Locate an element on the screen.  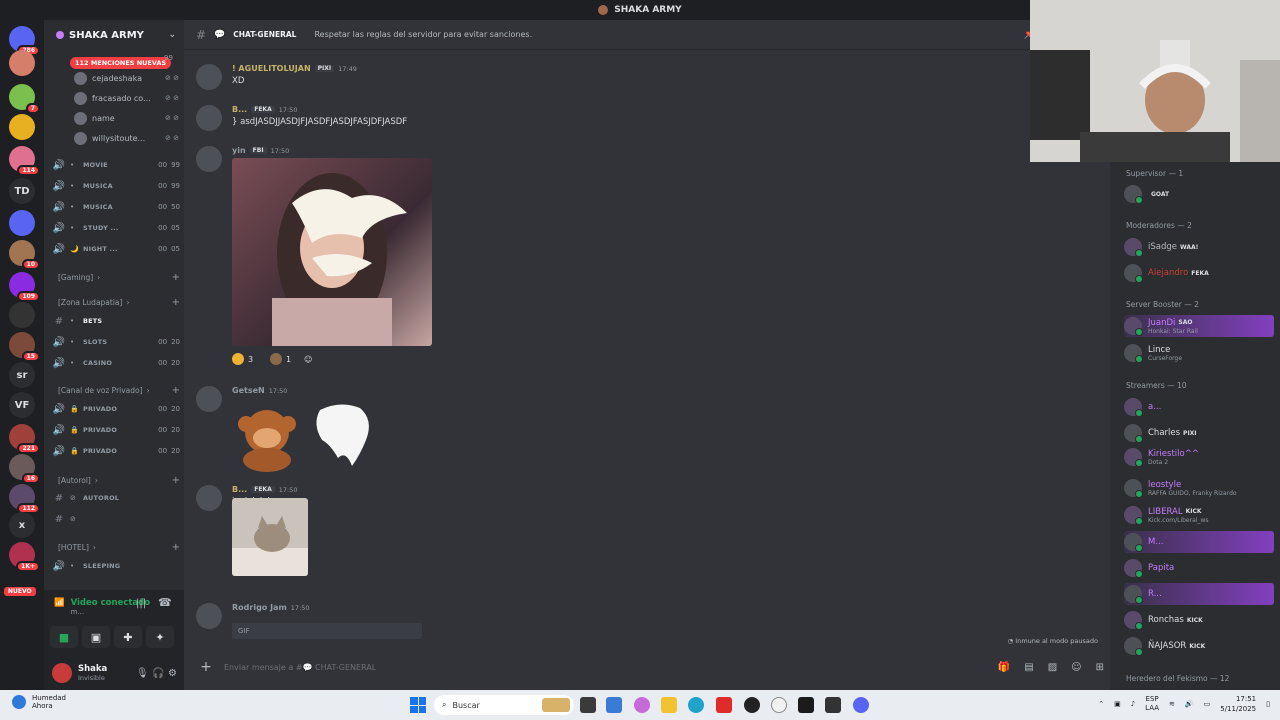
channel-item: 🔊 • MUSICA 00 50 is located at coordinates (116, 207).